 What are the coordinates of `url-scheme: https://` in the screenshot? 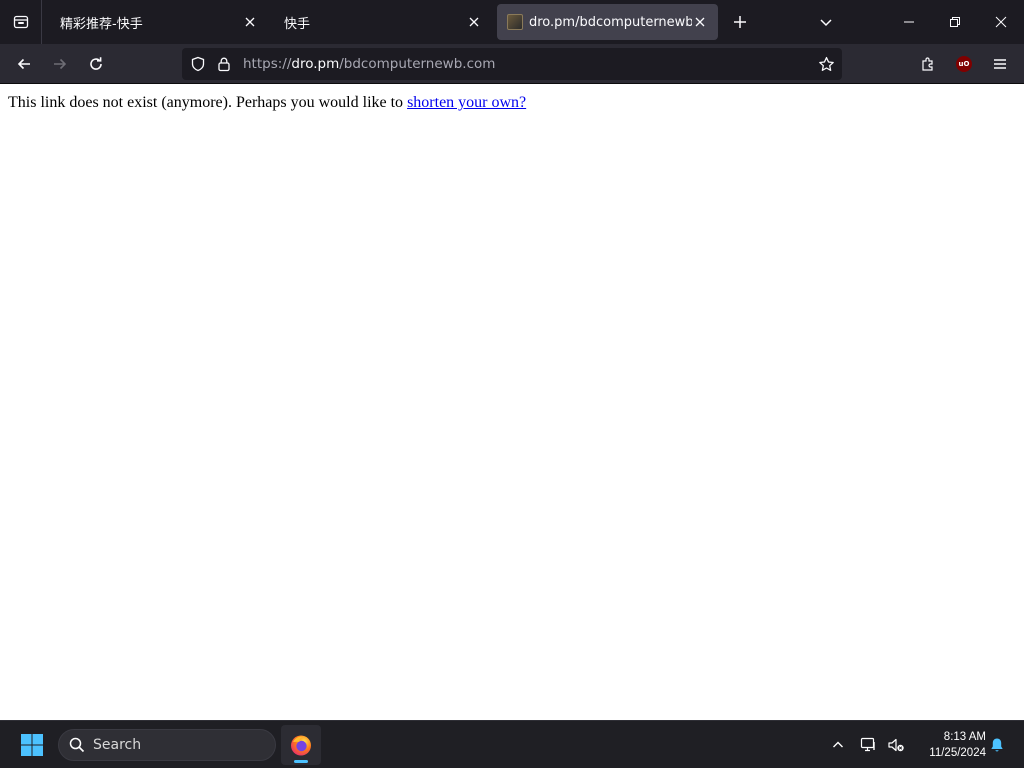 It's located at (267, 64).